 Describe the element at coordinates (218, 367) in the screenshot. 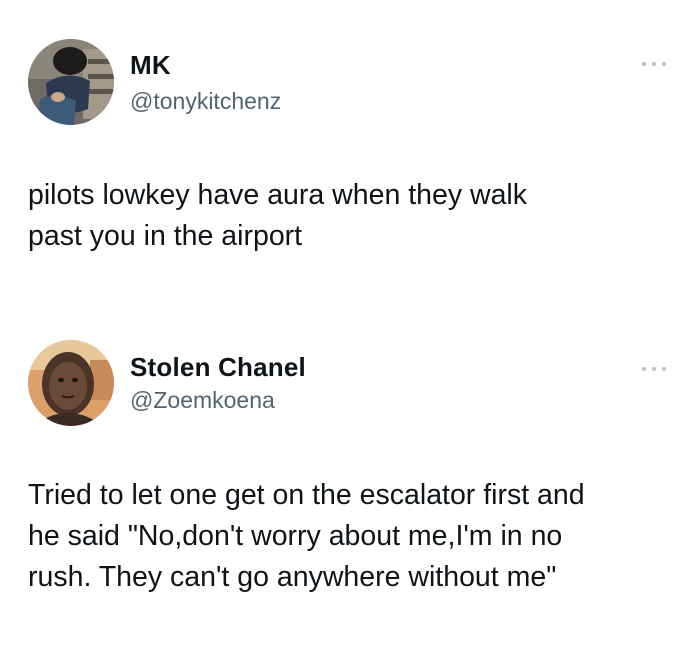

I see `display-name: Stolen Chanel` at that location.